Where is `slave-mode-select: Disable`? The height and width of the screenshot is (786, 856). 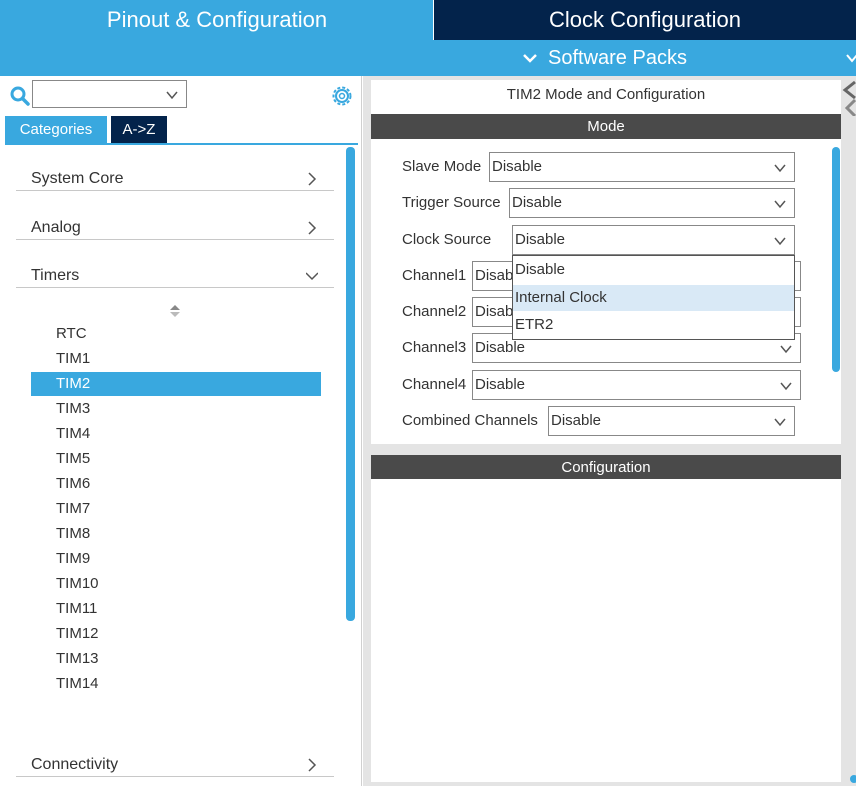
slave-mode-select: Disable is located at coordinates (642, 167).